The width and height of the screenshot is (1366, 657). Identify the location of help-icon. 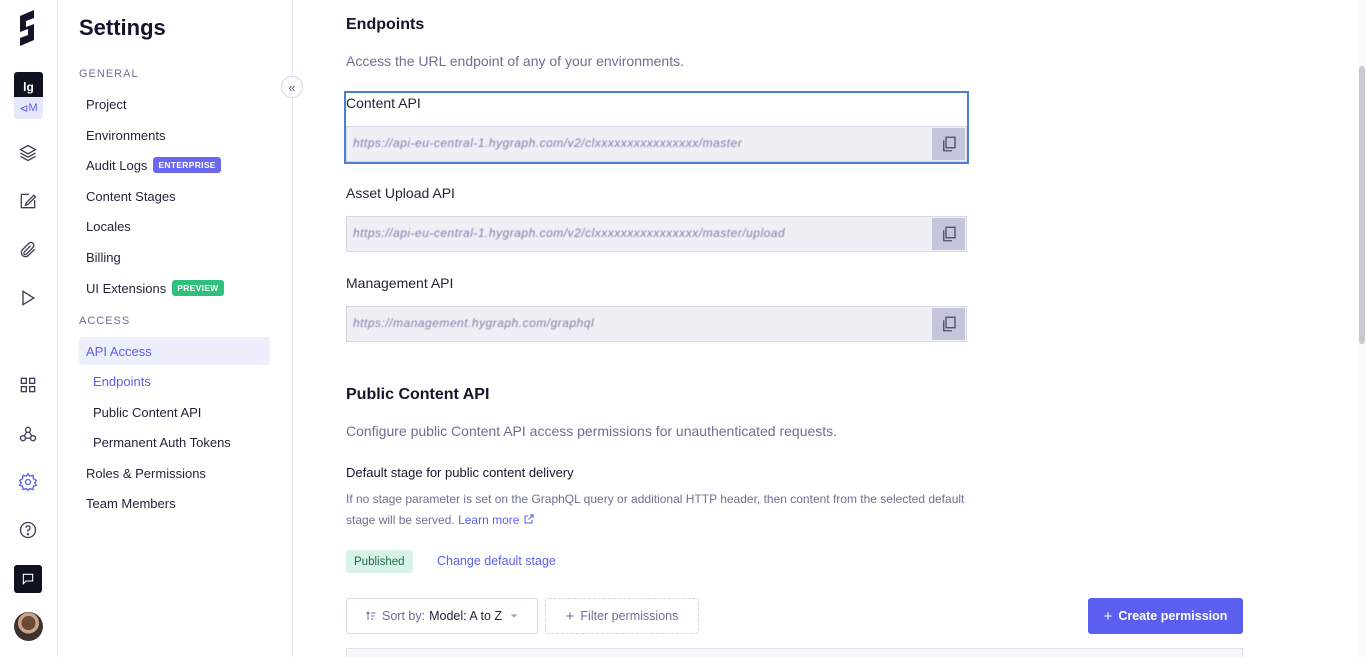
(28, 530).